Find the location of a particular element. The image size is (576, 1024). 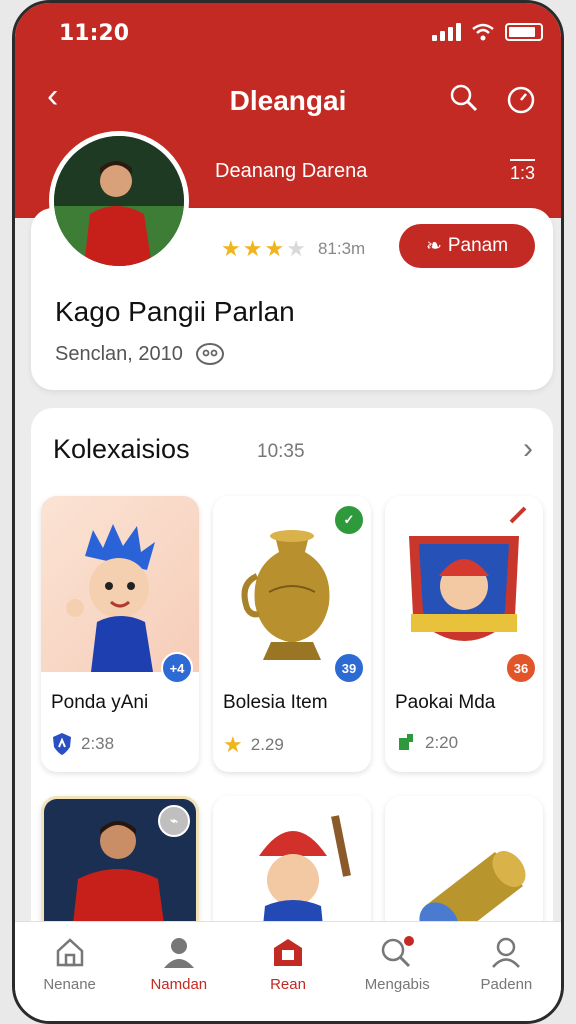

wifi-icon is located at coordinates (483, 32).